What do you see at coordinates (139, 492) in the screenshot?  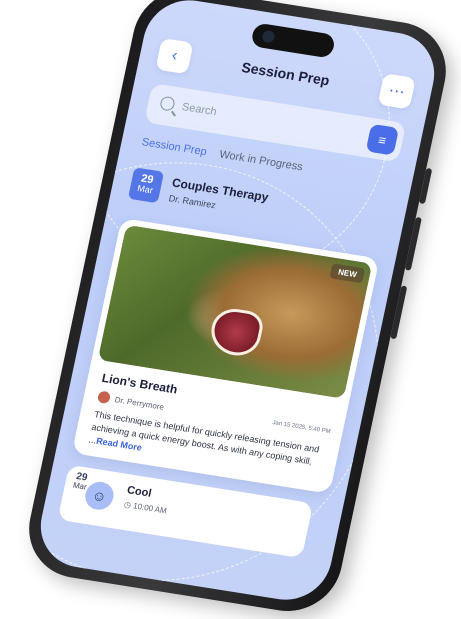 I see `mood-label: Cool` at bounding box center [139, 492].